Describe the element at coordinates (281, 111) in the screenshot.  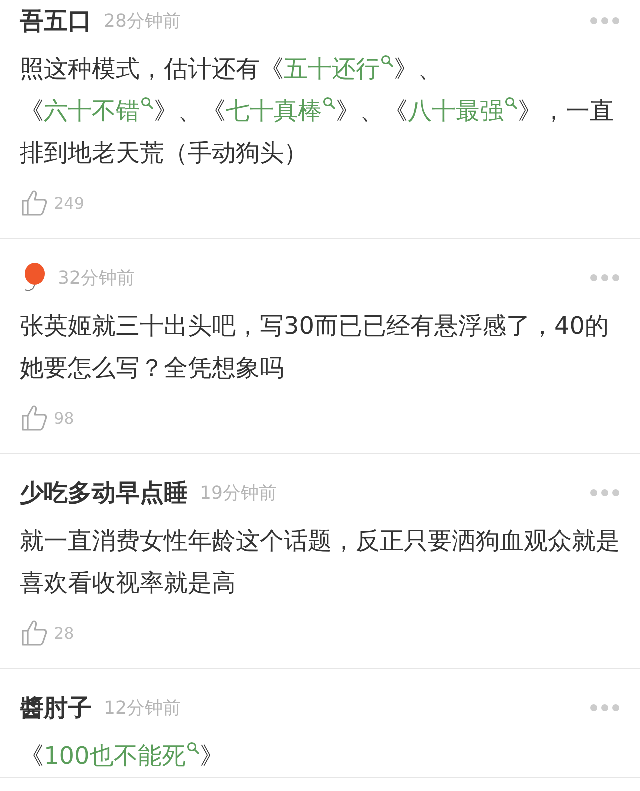
I see `search-link: 七十真棒` at that location.